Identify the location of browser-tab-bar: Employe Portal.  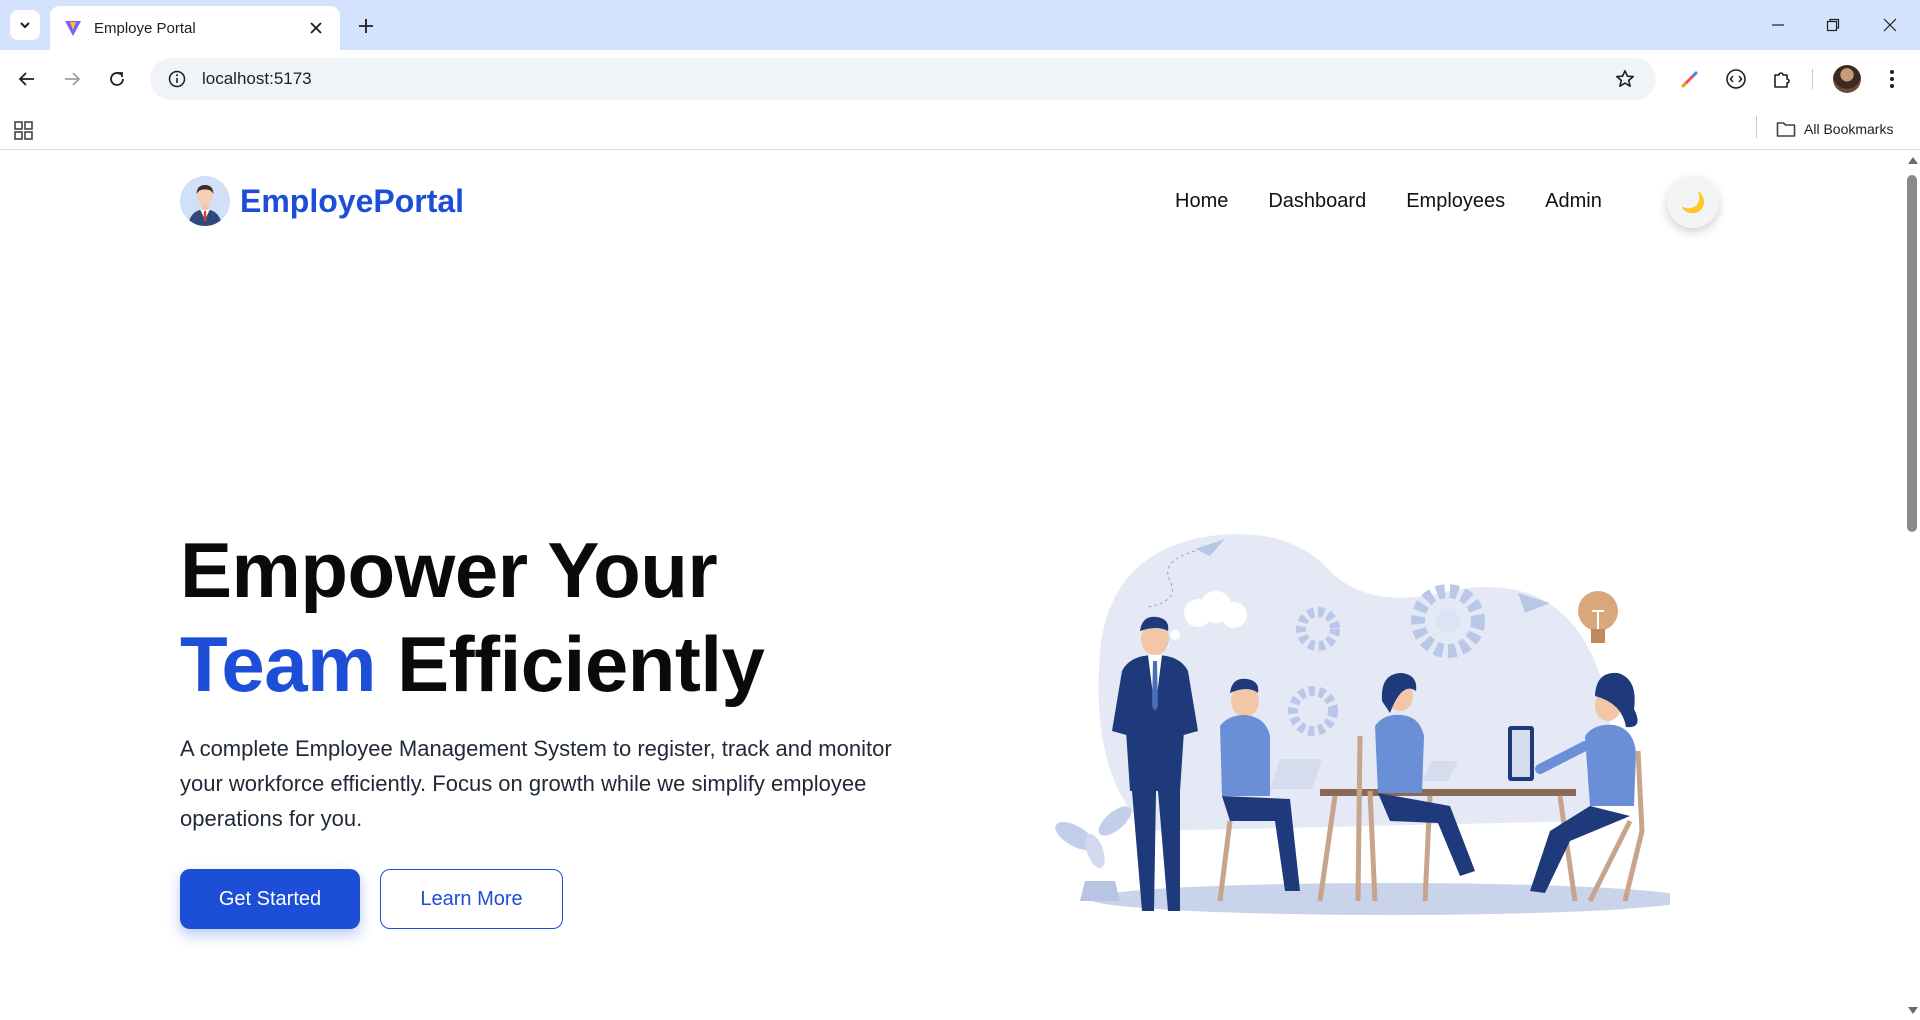
(960, 25).